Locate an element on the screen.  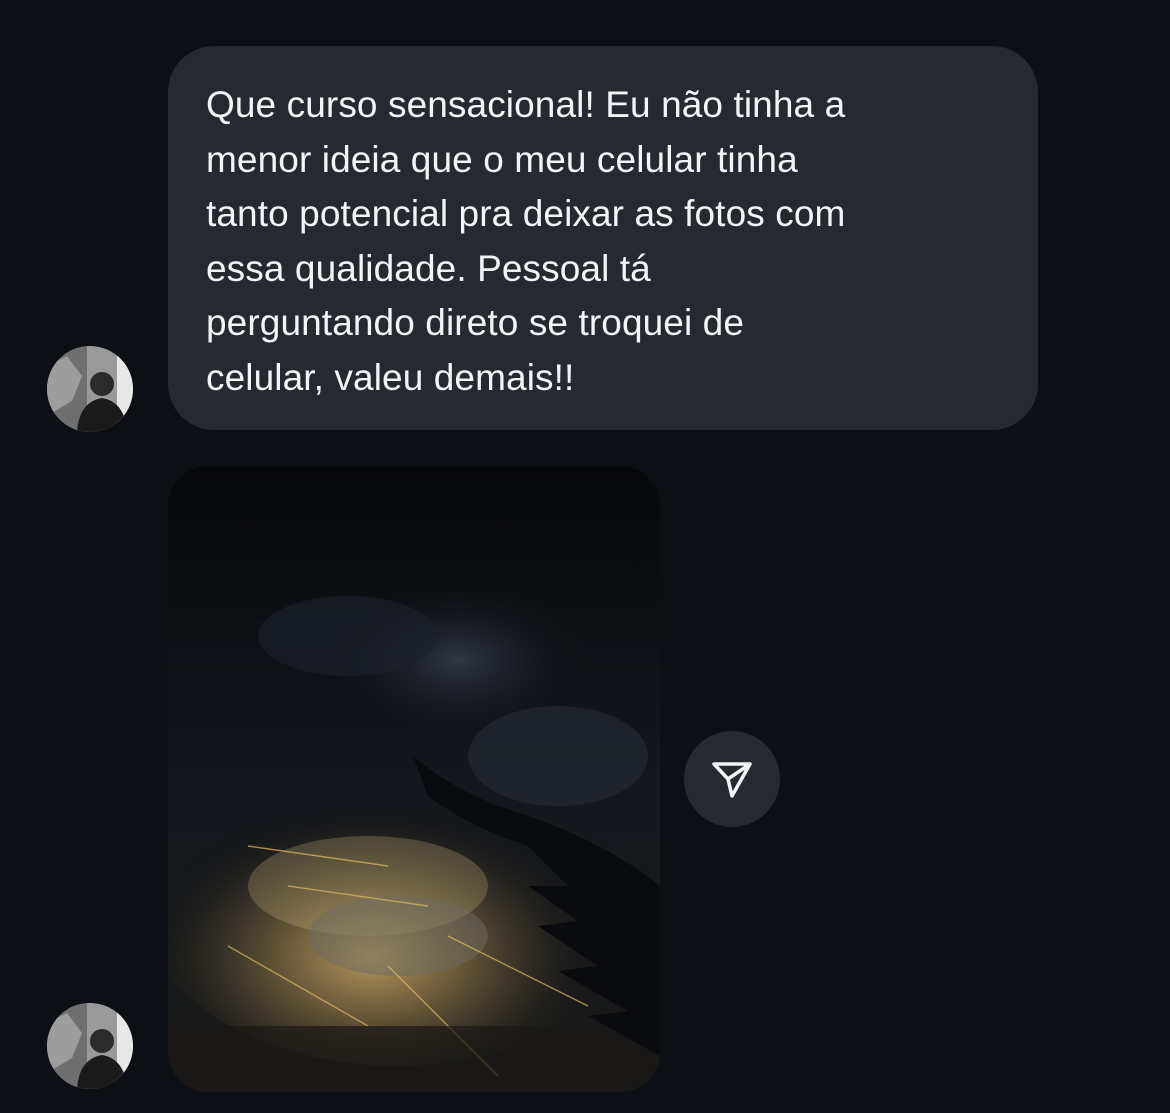
message-line: Que curso sensacional! Eu não tinha a is located at coordinates (526, 104).